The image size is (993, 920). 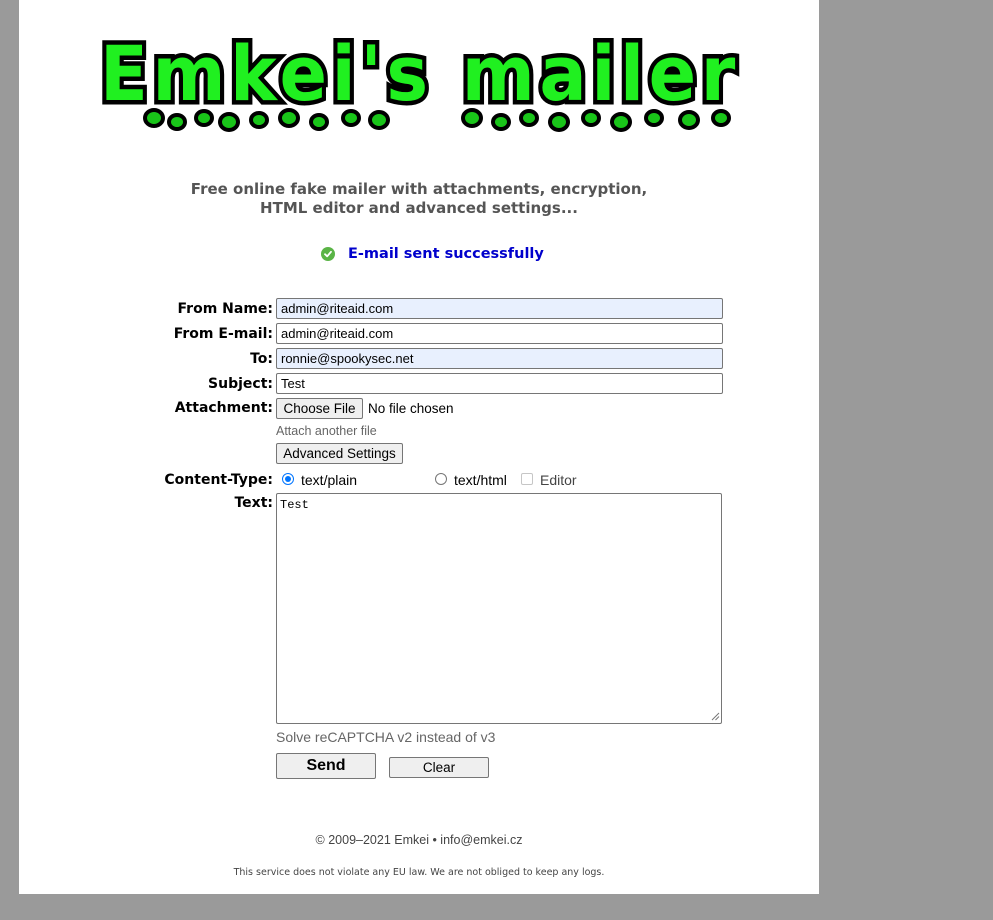 What do you see at coordinates (288, 479) in the screenshot?
I see `text-plain-radio` at bounding box center [288, 479].